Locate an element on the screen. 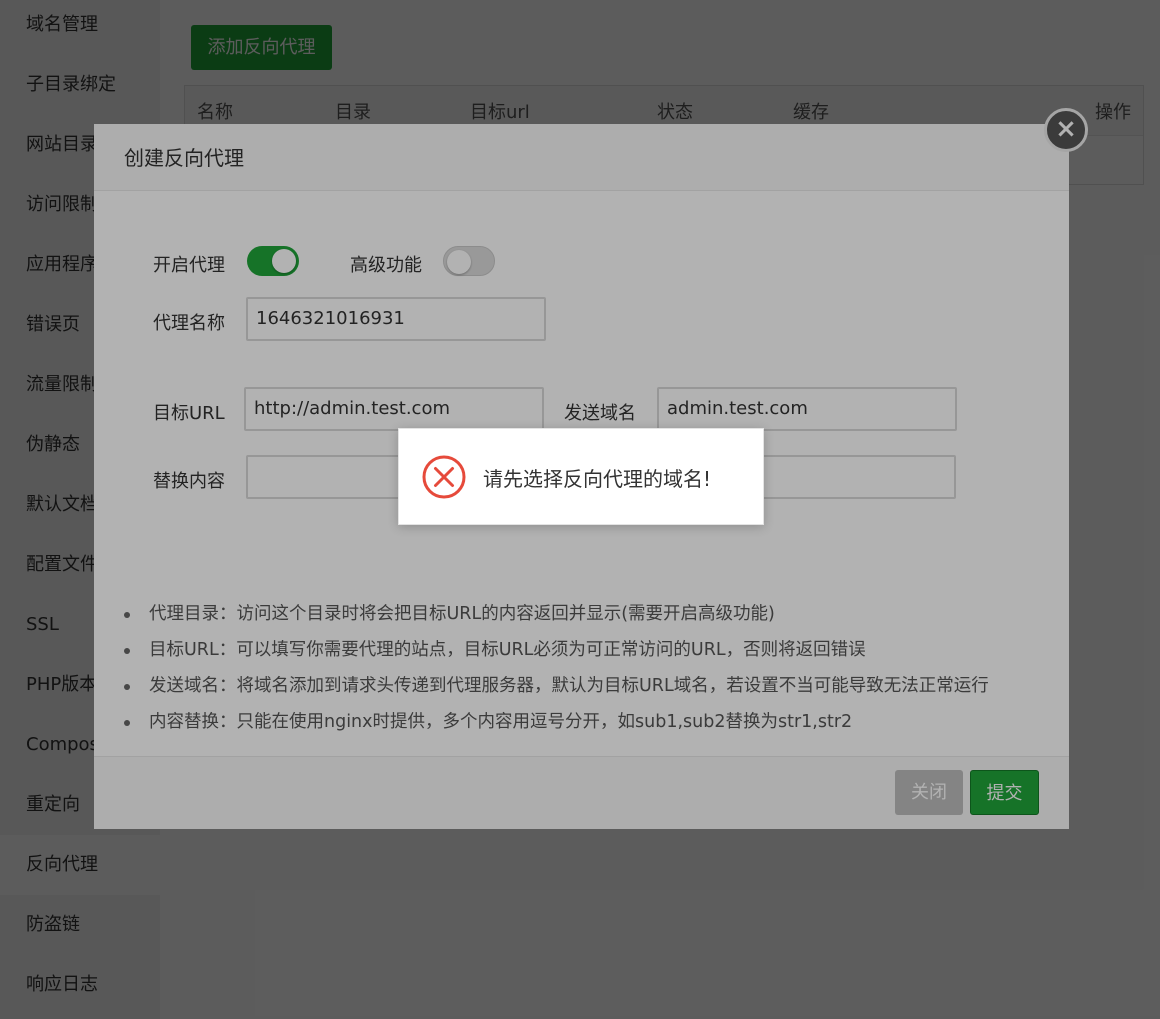 The image size is (1160, 1019). error-alert: 请先选择反向代理的域名! is located at coordinates (581, 476).